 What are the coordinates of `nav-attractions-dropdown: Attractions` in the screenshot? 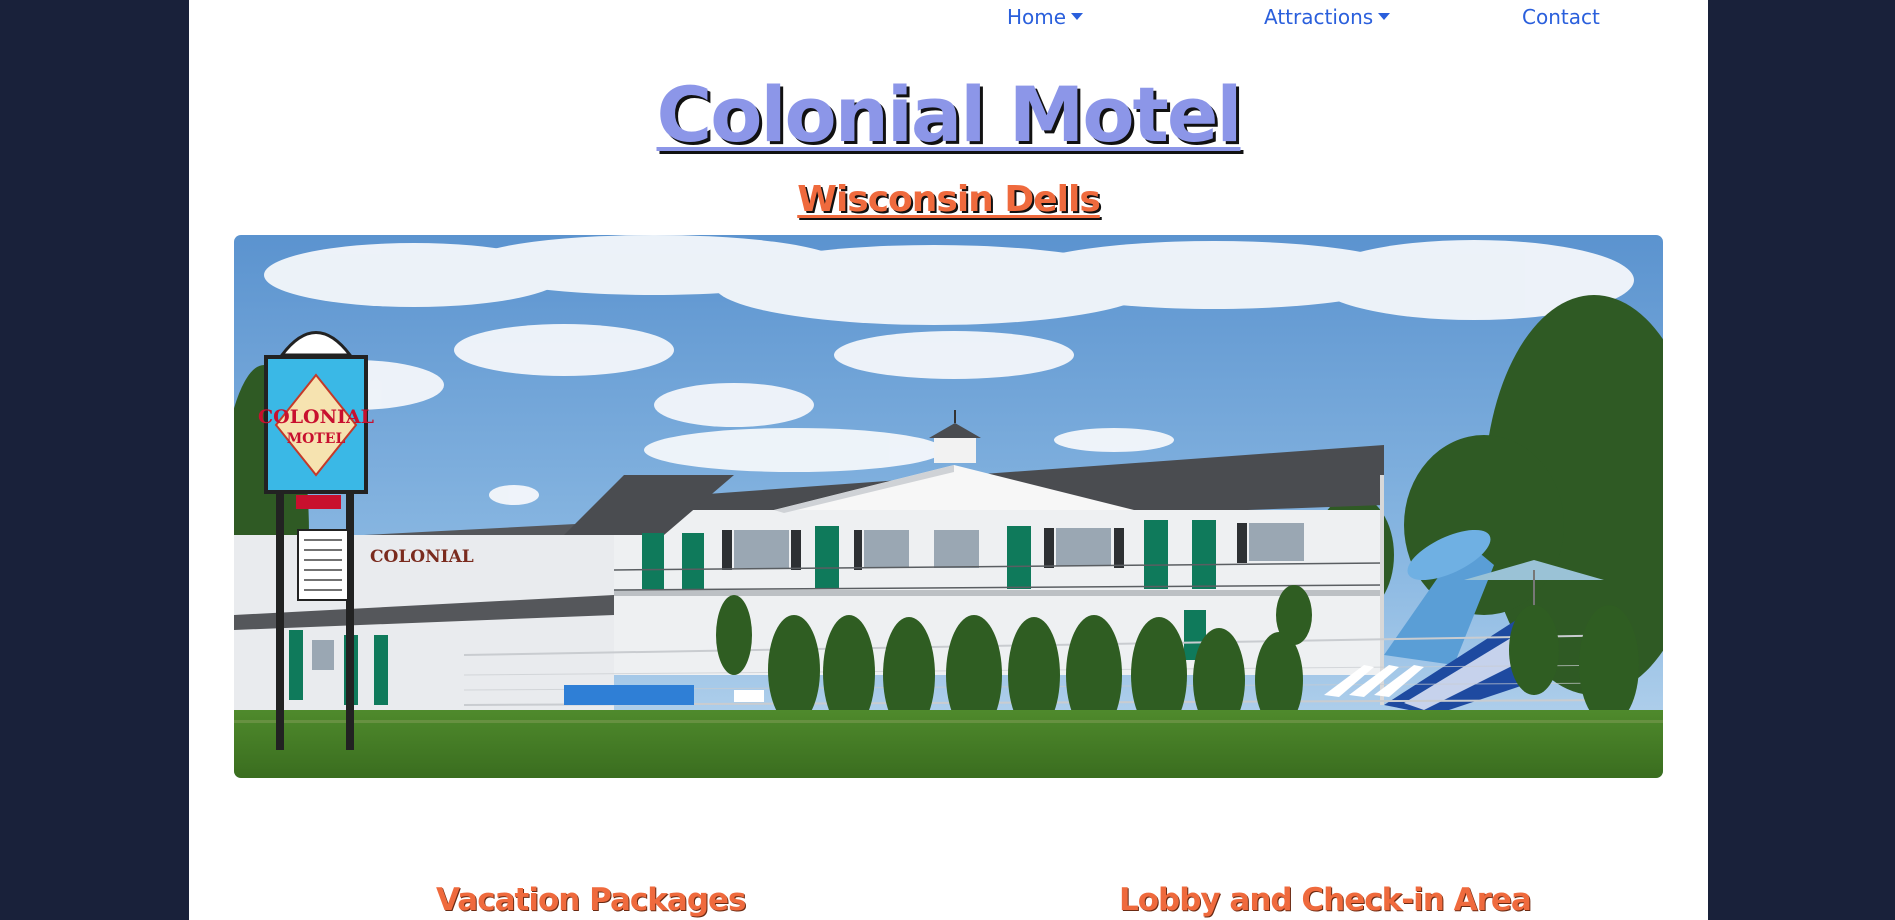 It's located at (1327, 17).